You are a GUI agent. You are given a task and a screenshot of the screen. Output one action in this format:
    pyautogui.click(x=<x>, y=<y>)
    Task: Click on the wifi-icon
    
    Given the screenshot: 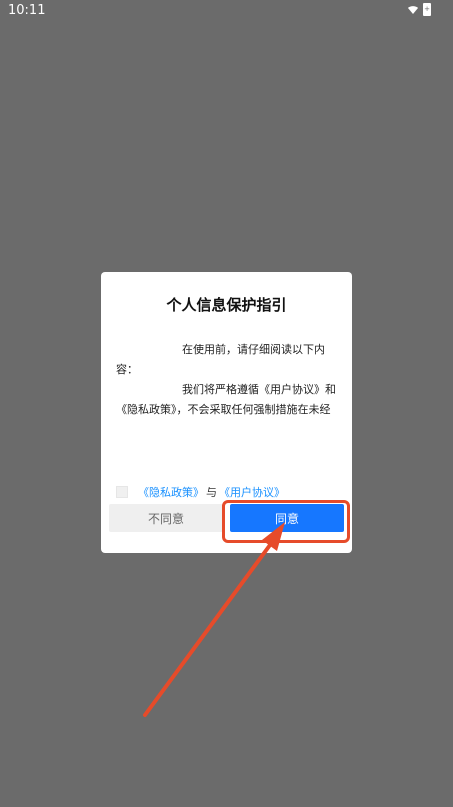 What is the action you would take?
    pyautogui.click(x=413, y=9)
    